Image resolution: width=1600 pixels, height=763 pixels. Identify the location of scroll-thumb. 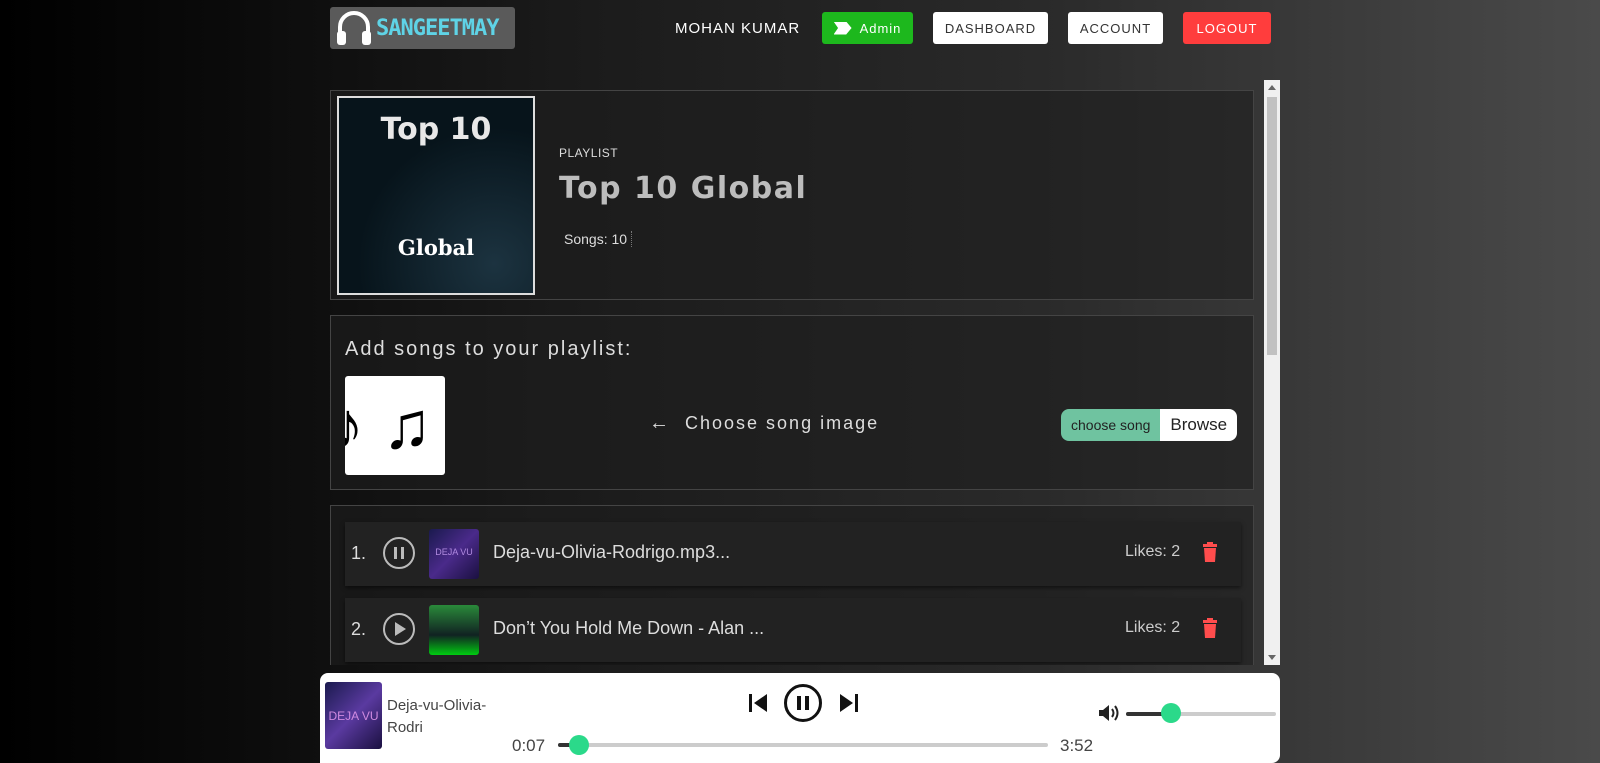
(1272, 226).